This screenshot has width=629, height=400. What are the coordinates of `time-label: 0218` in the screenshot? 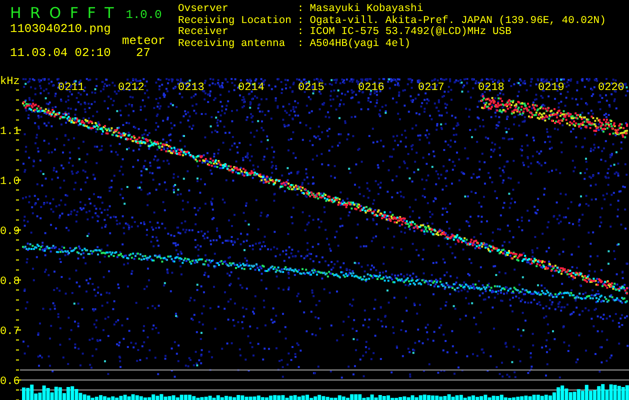 It's located at (491, 88).